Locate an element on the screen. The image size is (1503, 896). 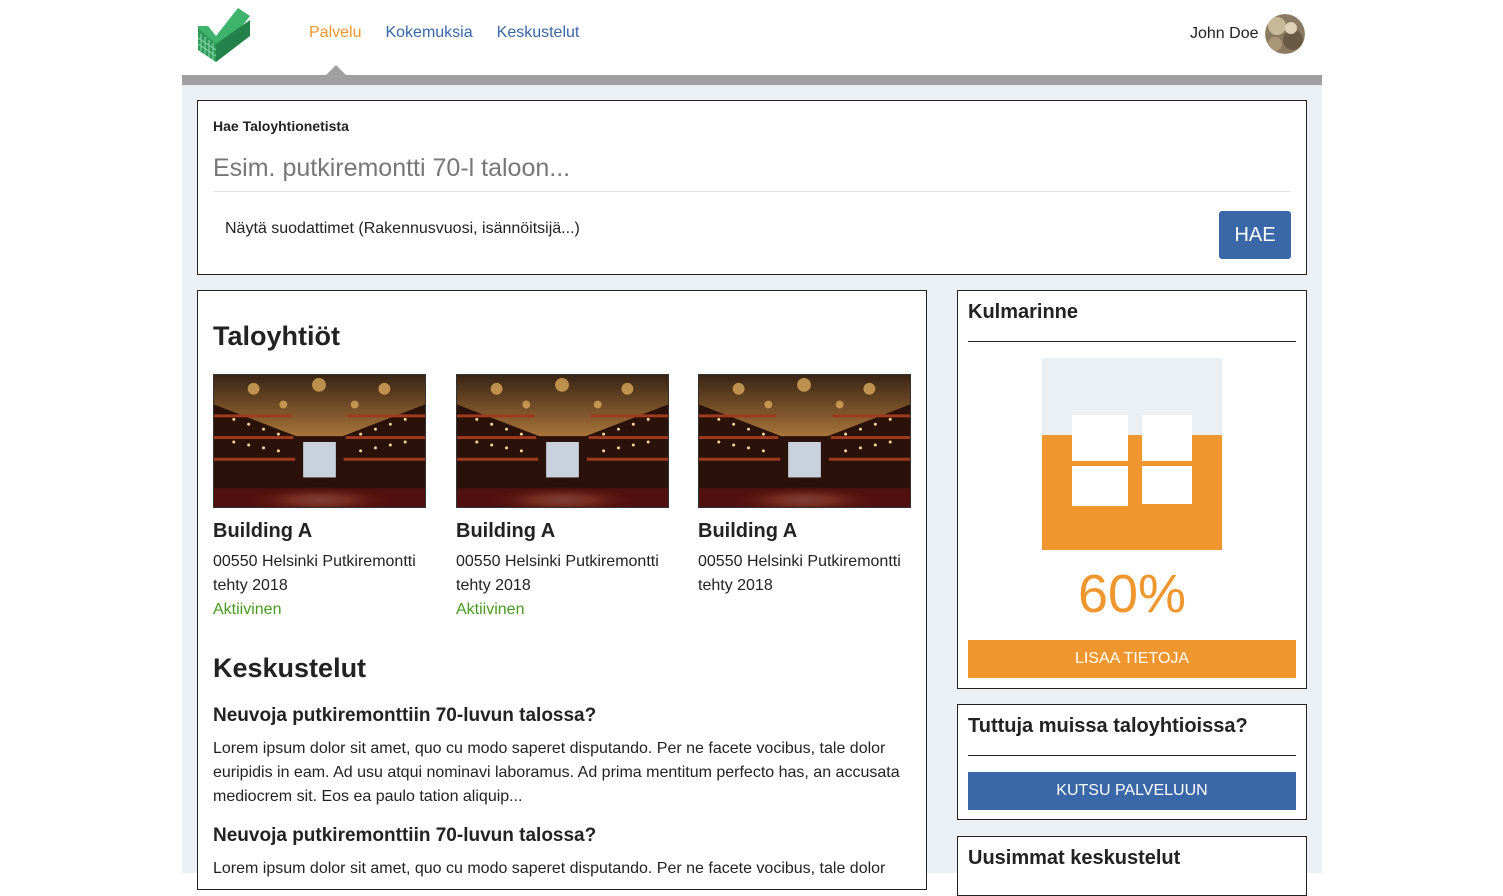
buildings-section-title: Taloyhtiöt is located at coordinates (276, 336).